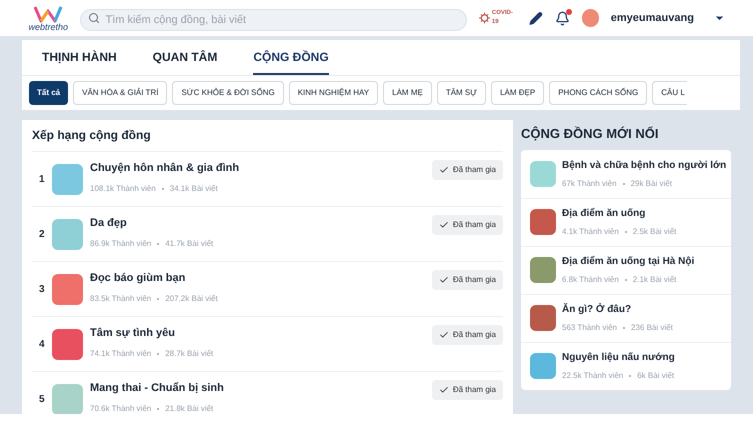 Image resolution: width=753 pixels, height=426 pixels. Describe the element at coordinates (589, 184) in the screenshot. I see `member-count: 67k Thành viên` at that location.